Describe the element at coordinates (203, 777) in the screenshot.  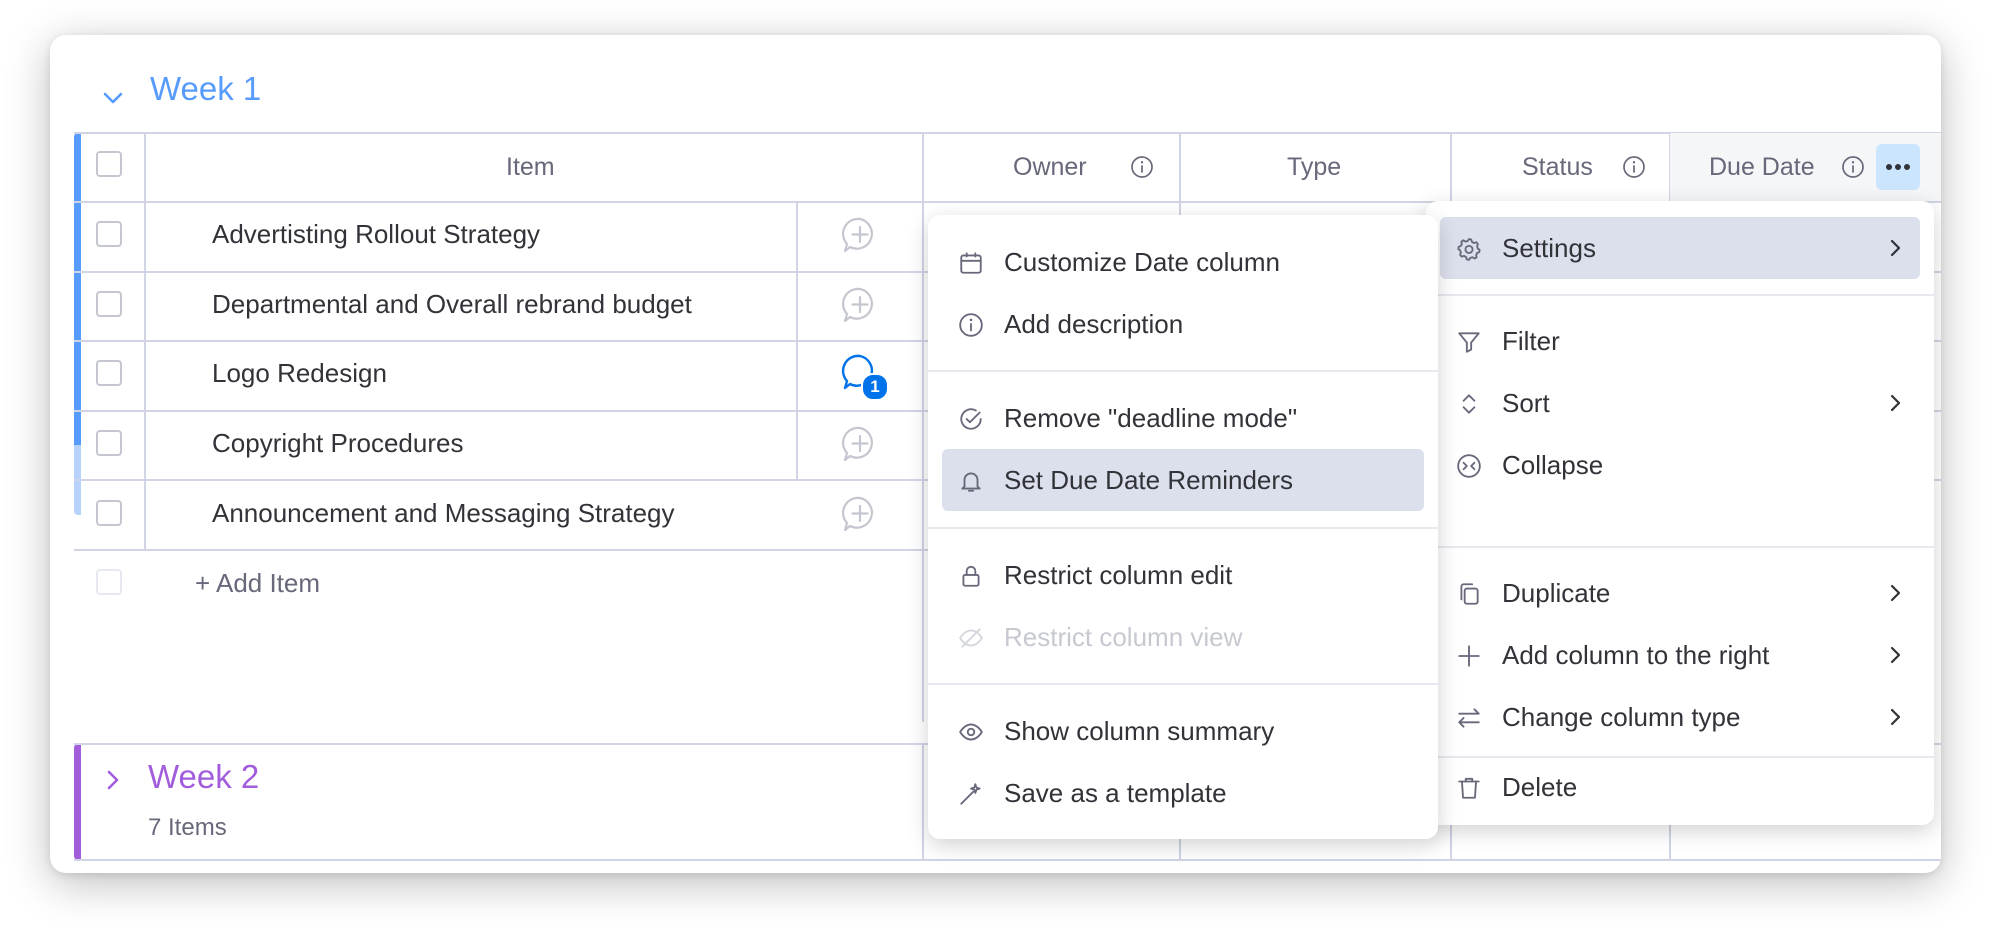
I see `group-title-week-2: Week 2` at that location.